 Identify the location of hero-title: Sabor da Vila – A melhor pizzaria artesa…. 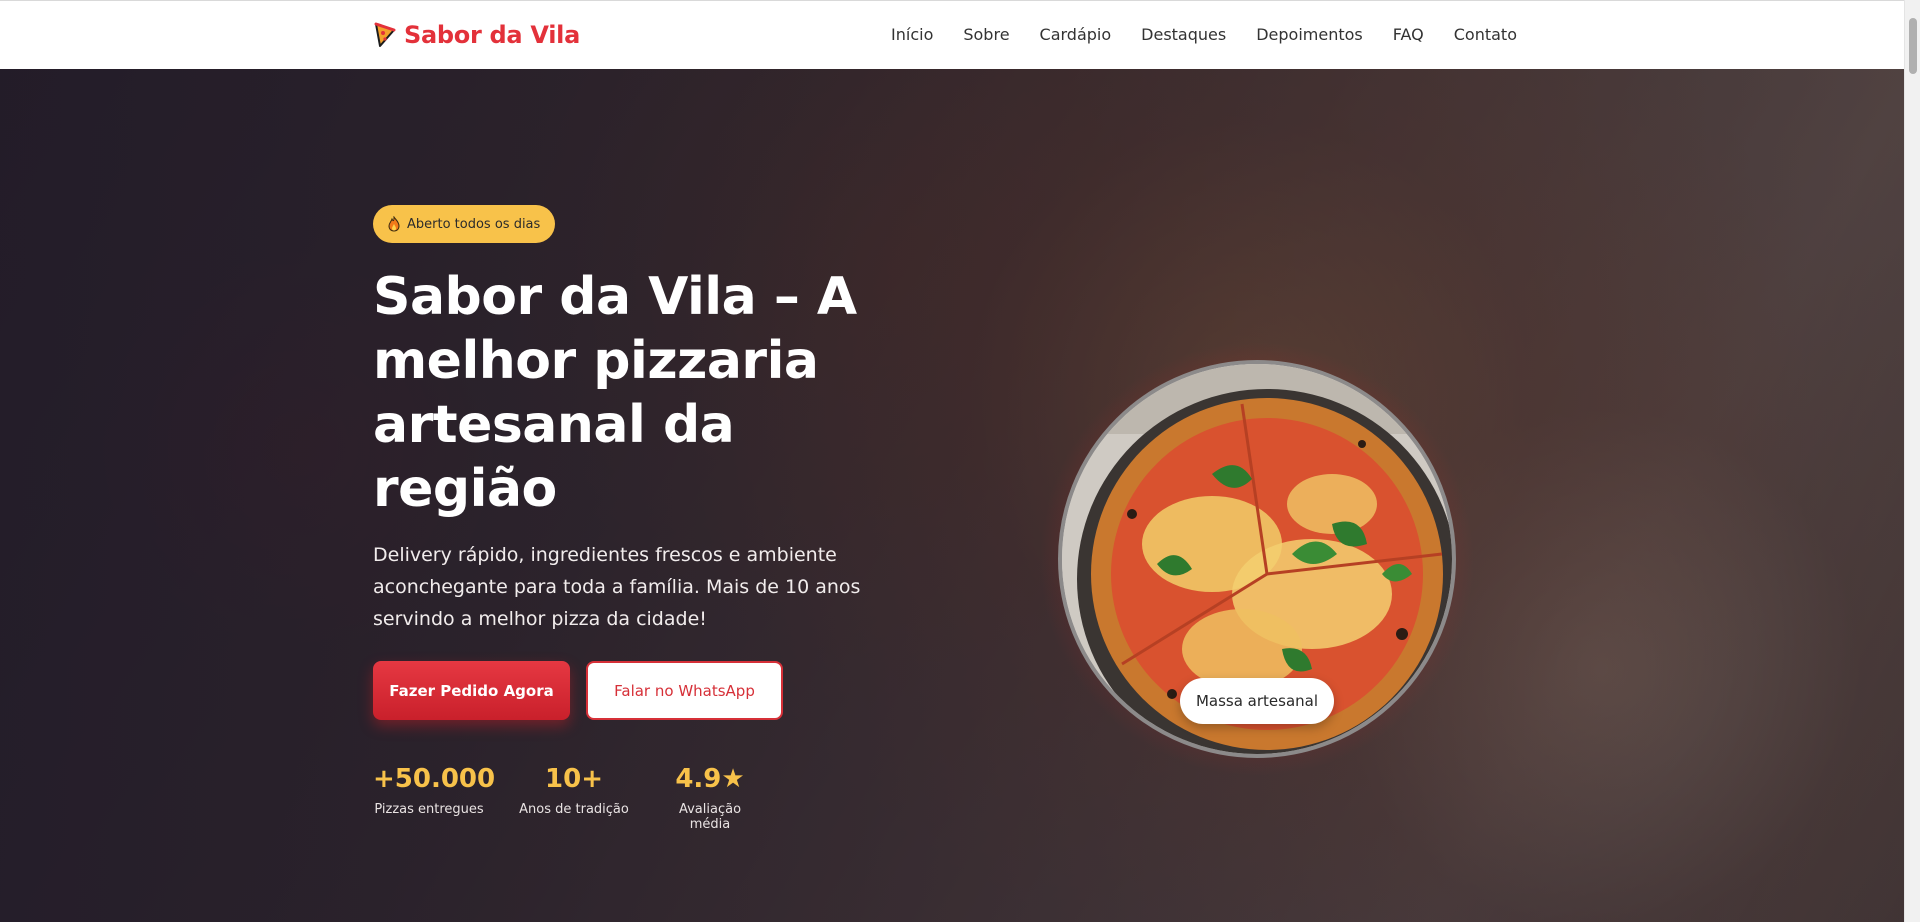
(615, 393).